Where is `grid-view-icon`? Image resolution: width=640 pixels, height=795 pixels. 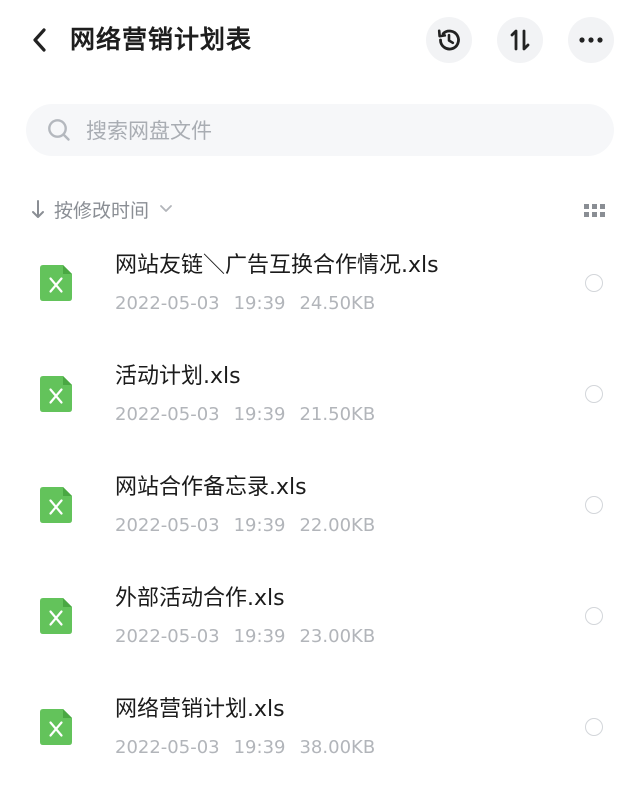 grid-view-icon is located at coordinates (594, 210).